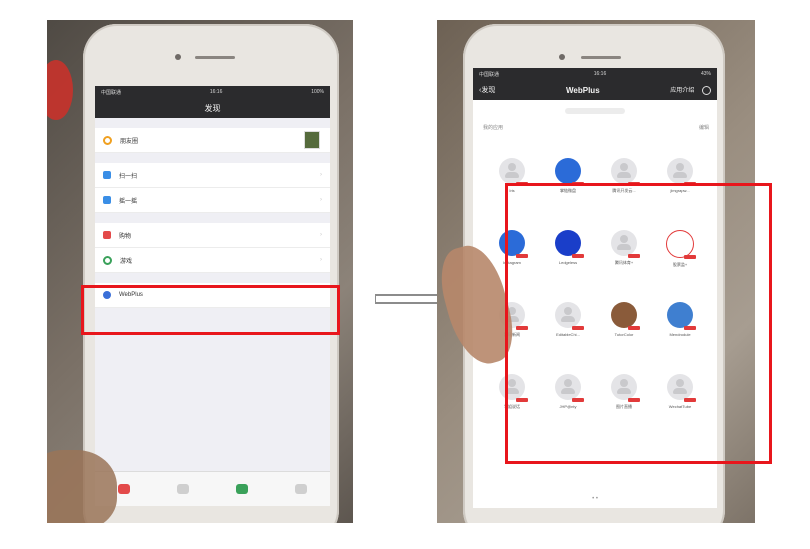  I want to click on page-indicator: • •, so click(595, 499).